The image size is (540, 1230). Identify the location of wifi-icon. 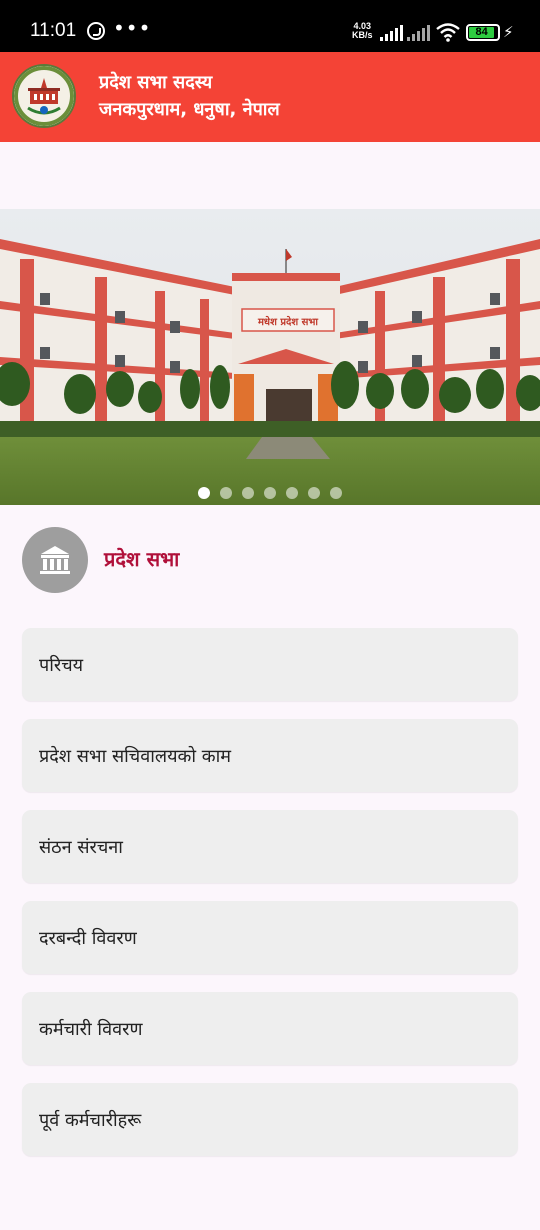
(448, 32).